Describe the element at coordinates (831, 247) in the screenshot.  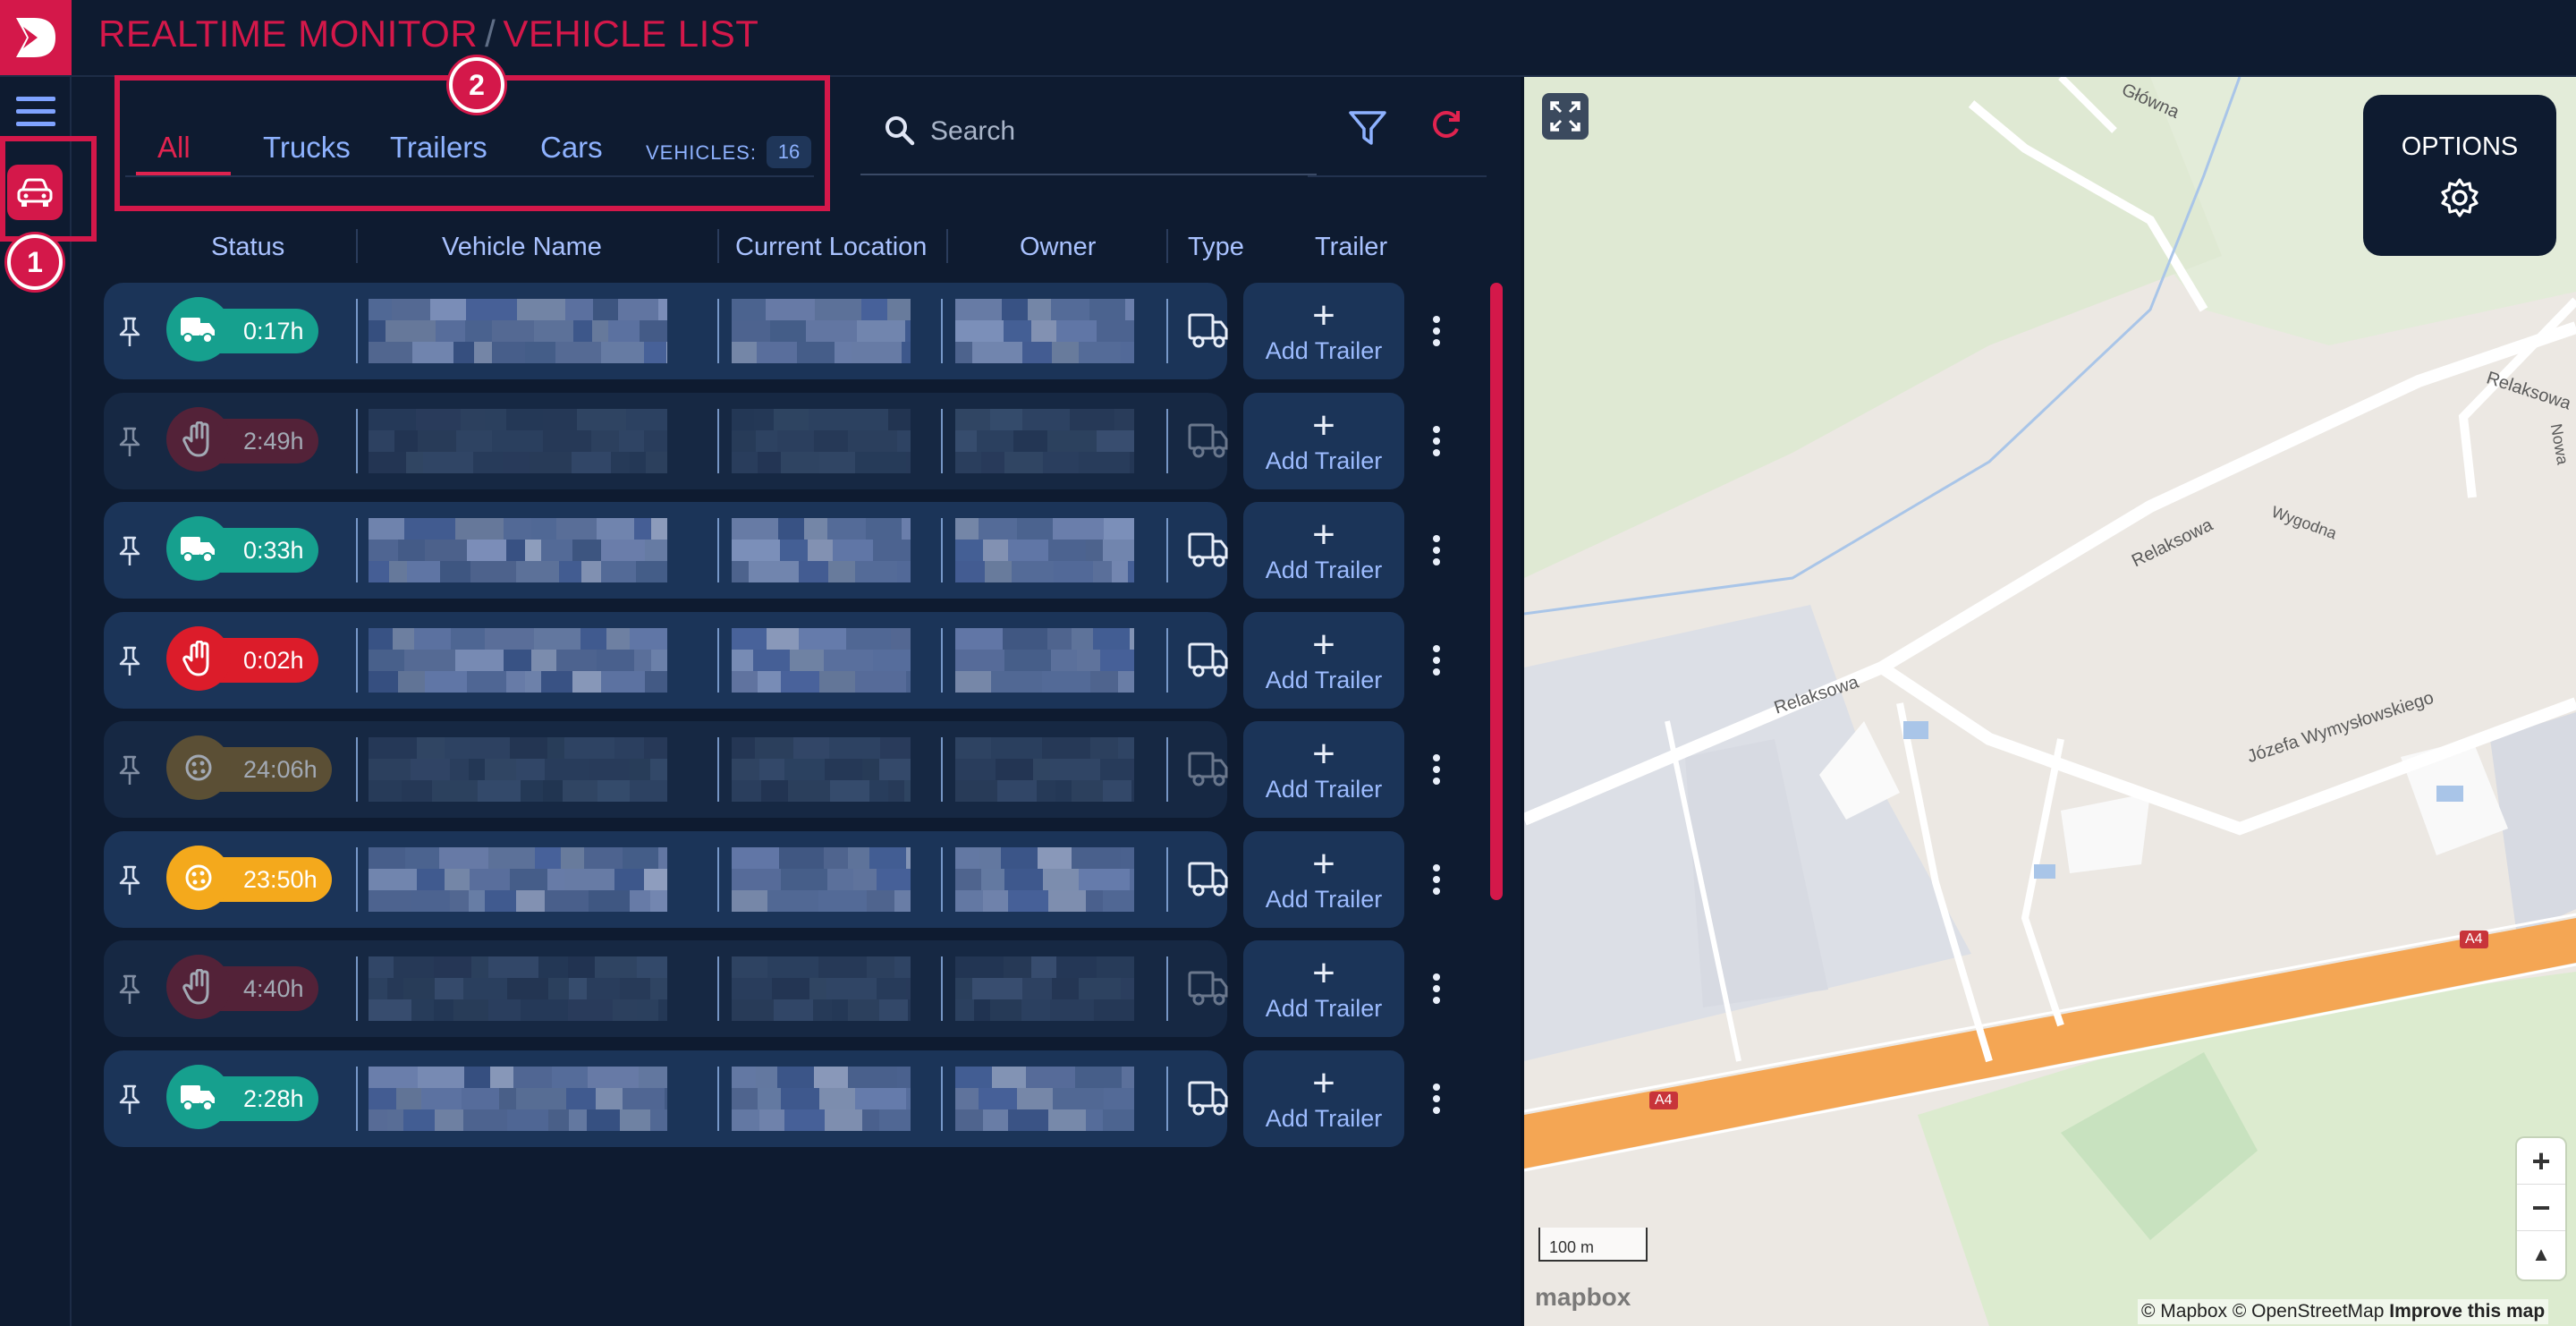
I see `column-header-current-location: Current Location` at that location.